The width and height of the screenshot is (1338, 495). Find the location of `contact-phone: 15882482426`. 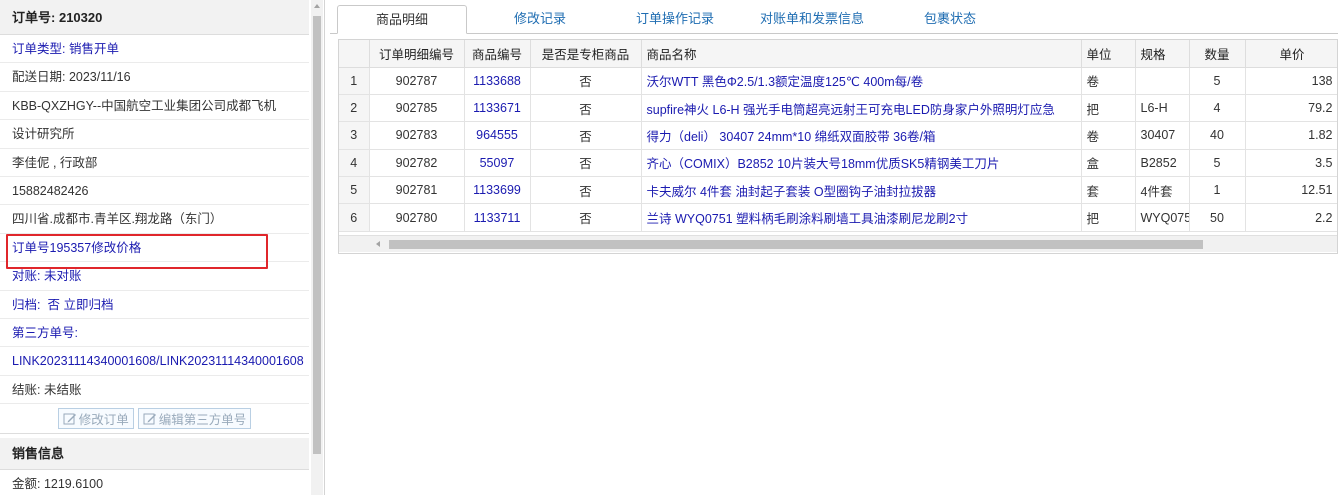

contact-phone: 15882482426 is located at coordinates (154, 191).